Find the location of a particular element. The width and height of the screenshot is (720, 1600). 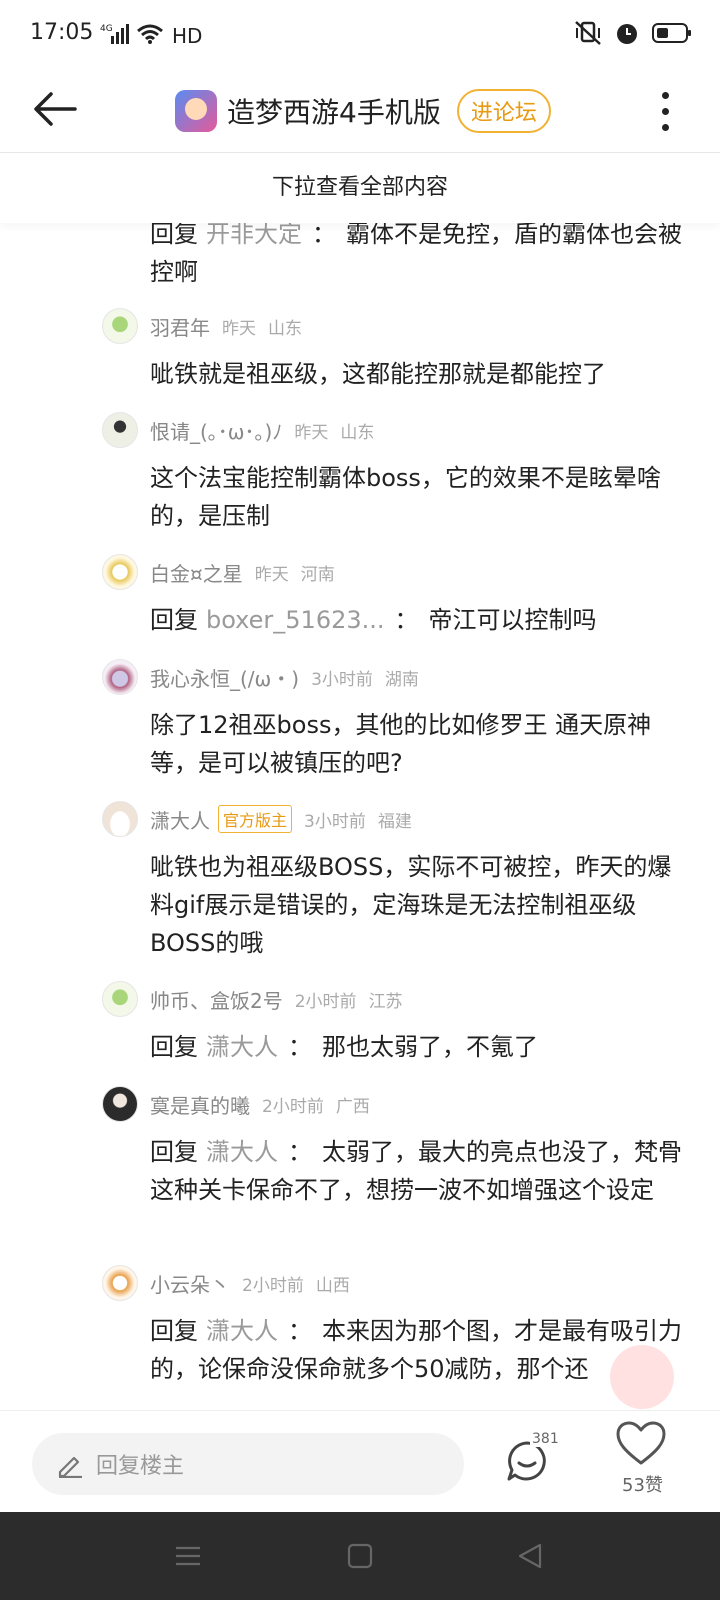

pen-icon is located at coordinates (70, 1464).